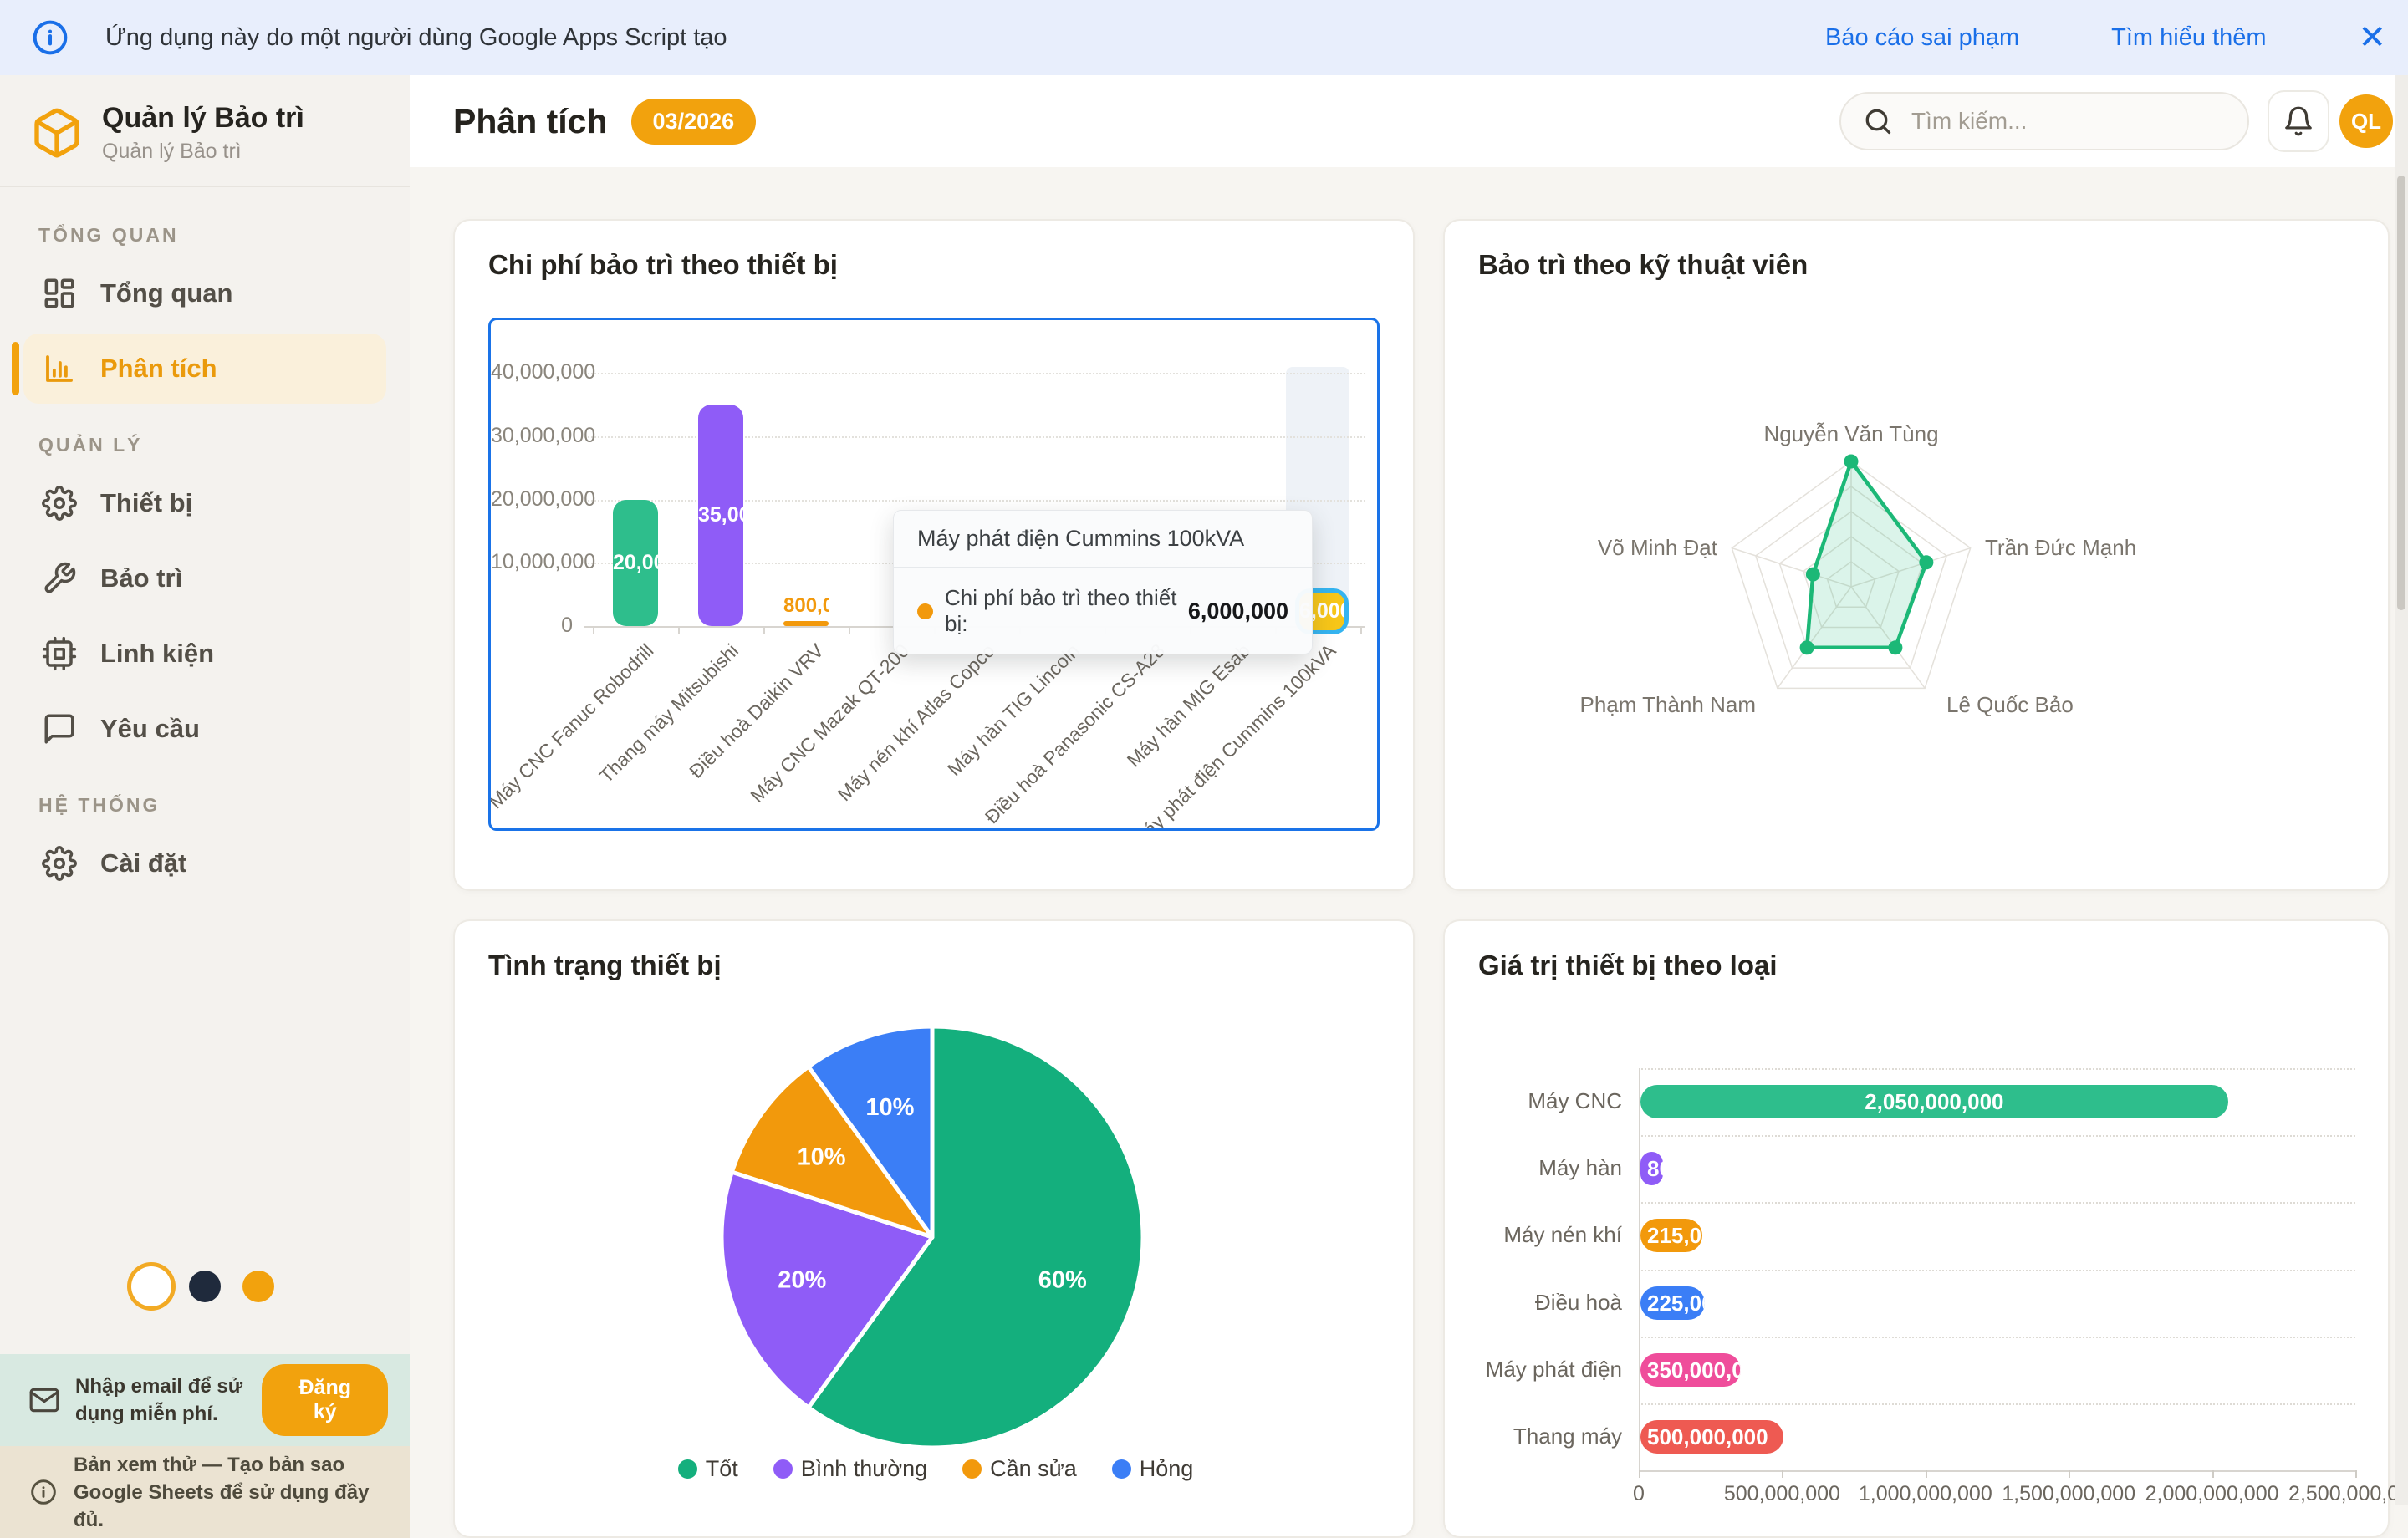 This screenshot has width=2408, height=1538. Describe the element at coordinates (143, 863) in the screenshot. I see `sidebar-item-label: Cài đặt` at that location.